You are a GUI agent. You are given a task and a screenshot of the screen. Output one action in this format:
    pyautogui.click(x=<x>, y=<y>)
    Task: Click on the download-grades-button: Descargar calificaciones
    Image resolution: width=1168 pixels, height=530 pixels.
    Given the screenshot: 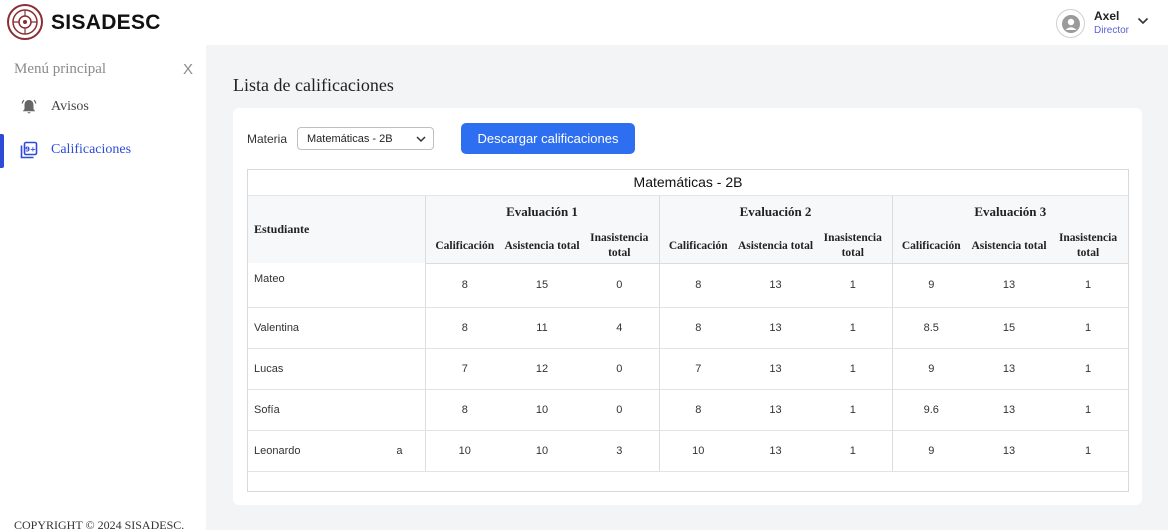 What is the action you would take?
    pyautogui.click(x=548, y=138)
    